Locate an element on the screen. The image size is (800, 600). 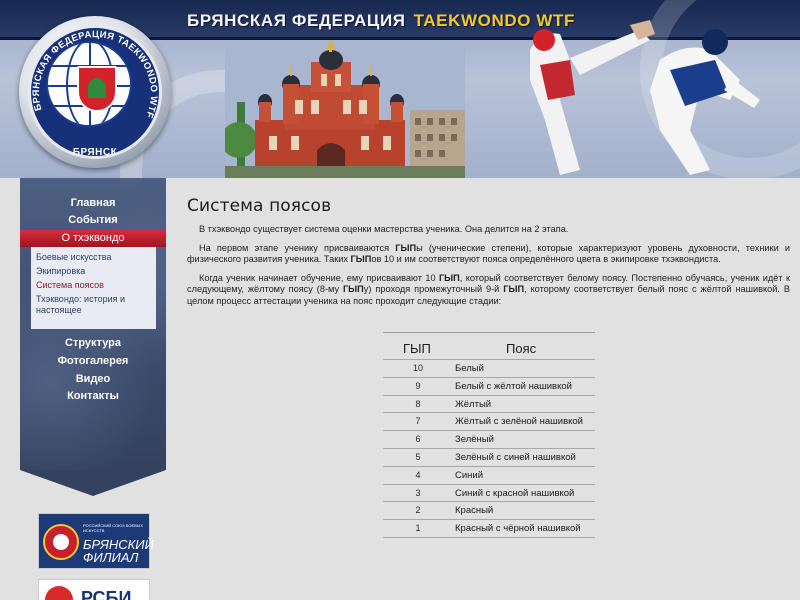
nav-item-about-taekwondo: О тхэквондо is located at coordinates (93, 238).